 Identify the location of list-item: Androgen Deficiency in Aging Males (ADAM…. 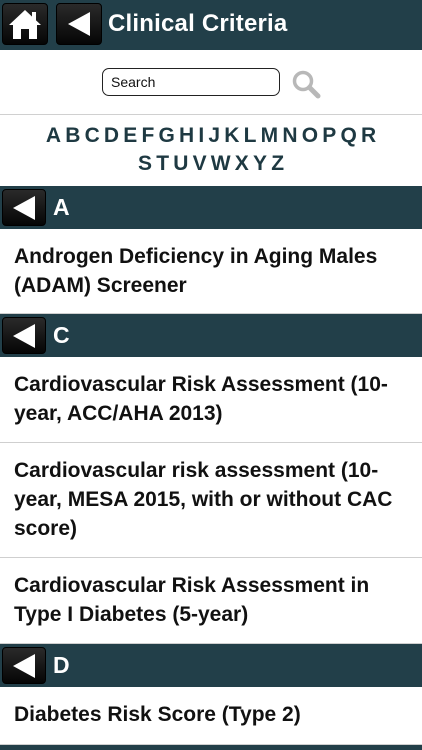
(211, 271).